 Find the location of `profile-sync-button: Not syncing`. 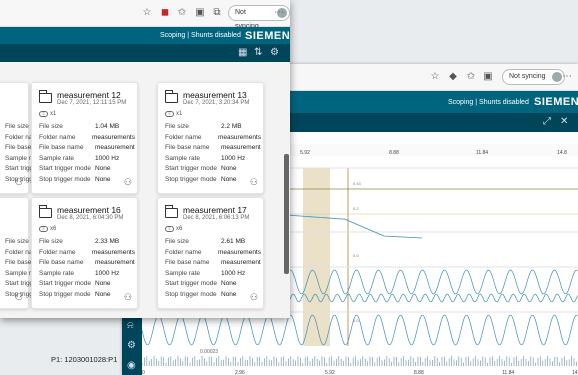

profile-sync-button: Not syncing is located at coordinates (533, 77).